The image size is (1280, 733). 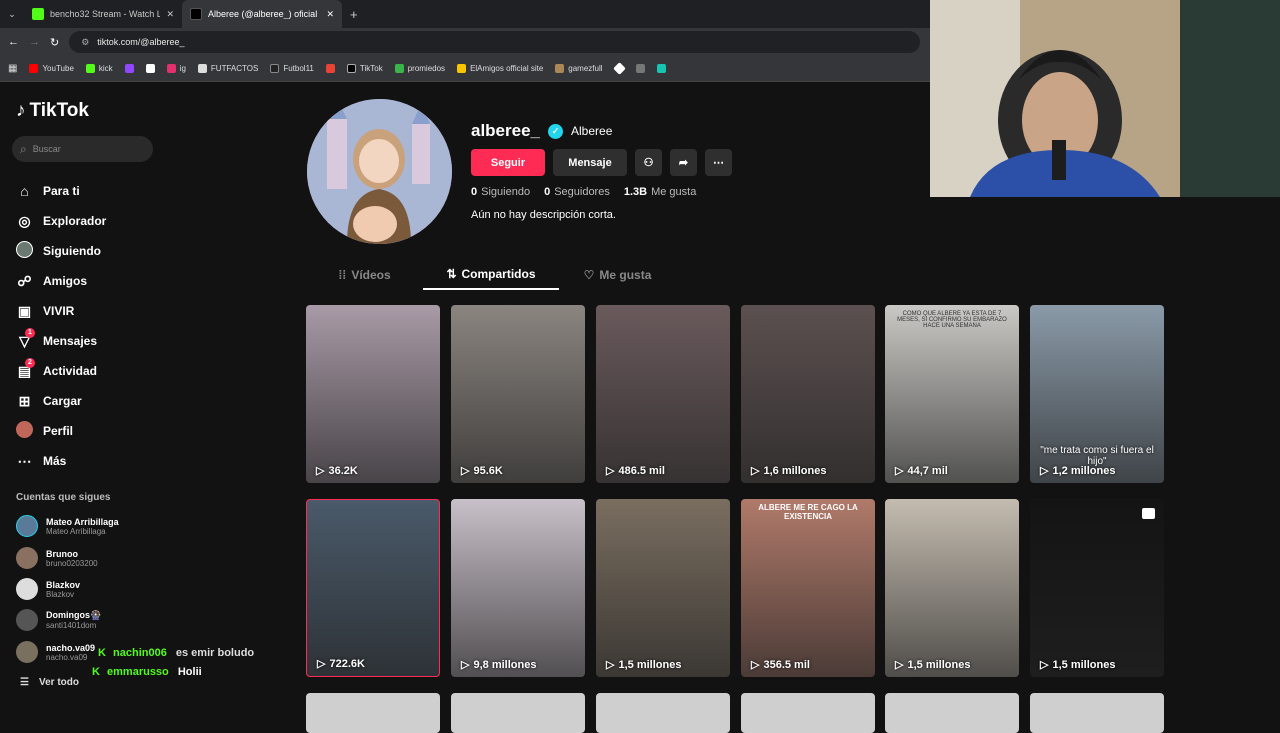 I want to click on bookmark-gamezfull: gamezfull, so click(x=579, y=68).